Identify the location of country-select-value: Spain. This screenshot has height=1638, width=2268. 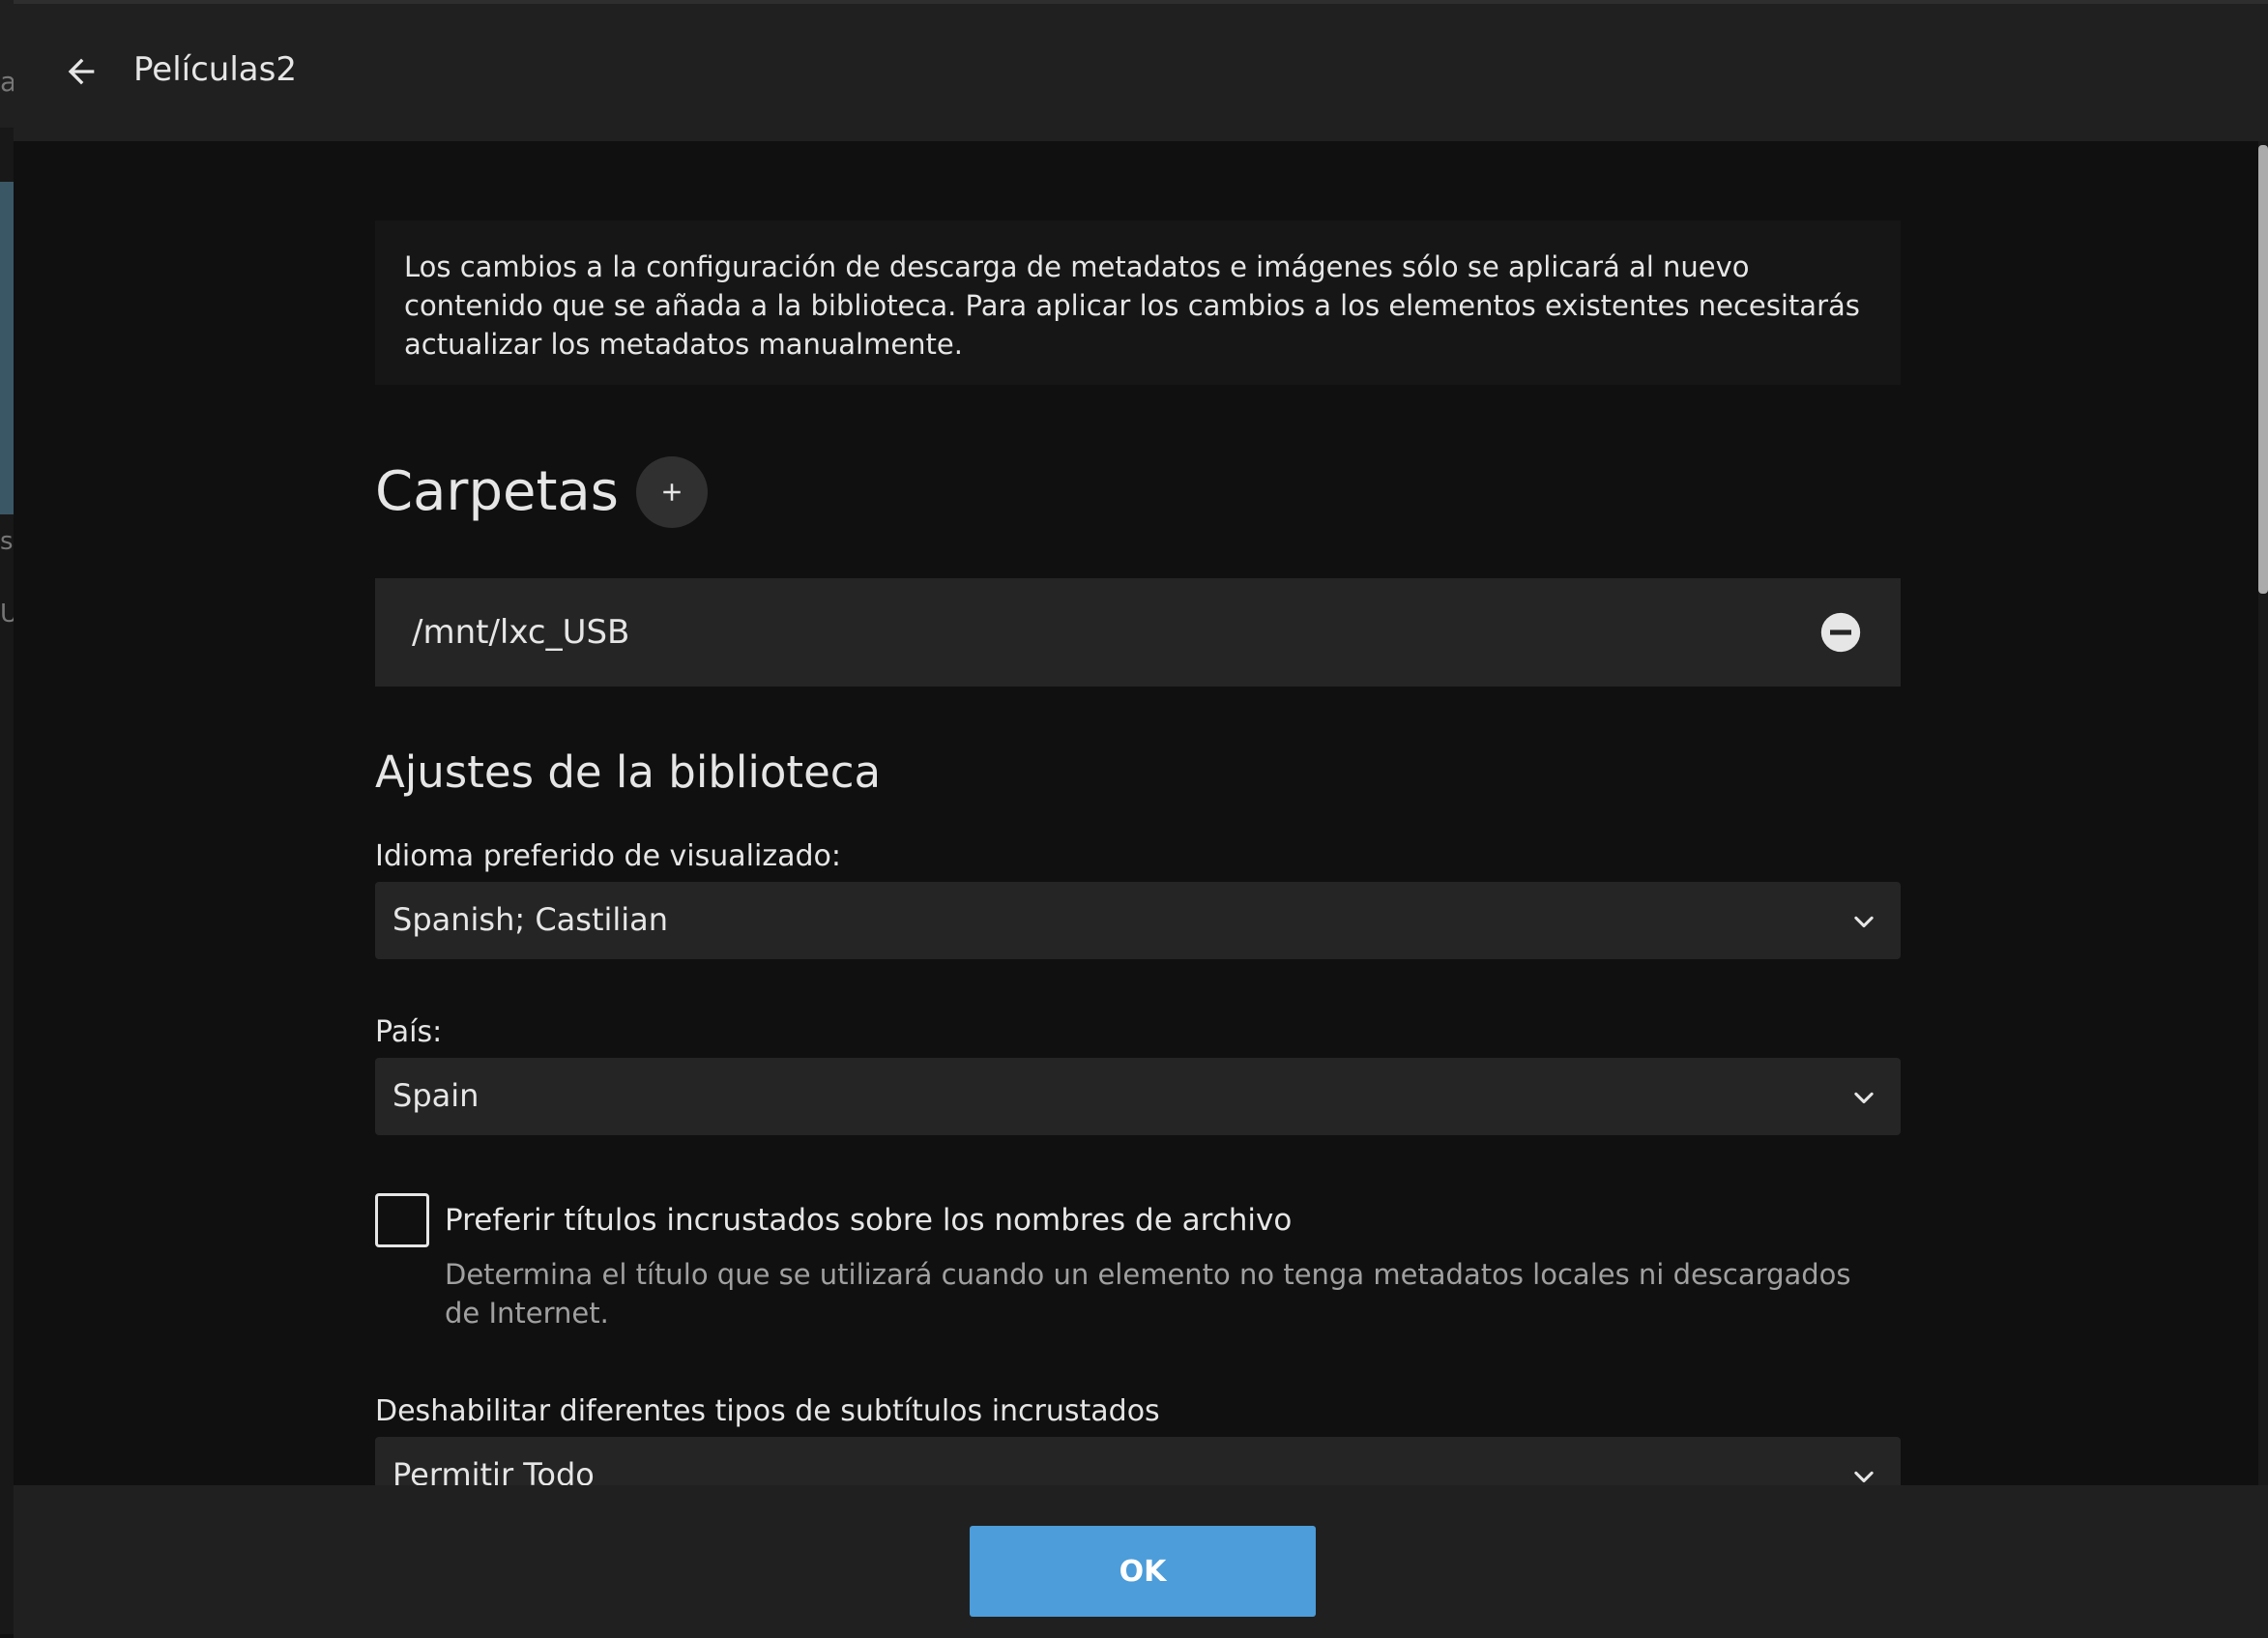
(436, 1095).